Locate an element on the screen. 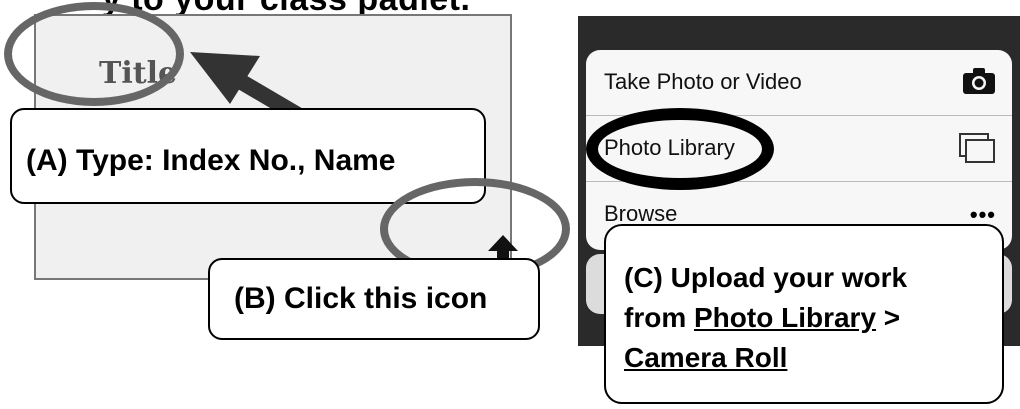  callout-c-line2: from Photo Library > is located at coordinates (813, 318).